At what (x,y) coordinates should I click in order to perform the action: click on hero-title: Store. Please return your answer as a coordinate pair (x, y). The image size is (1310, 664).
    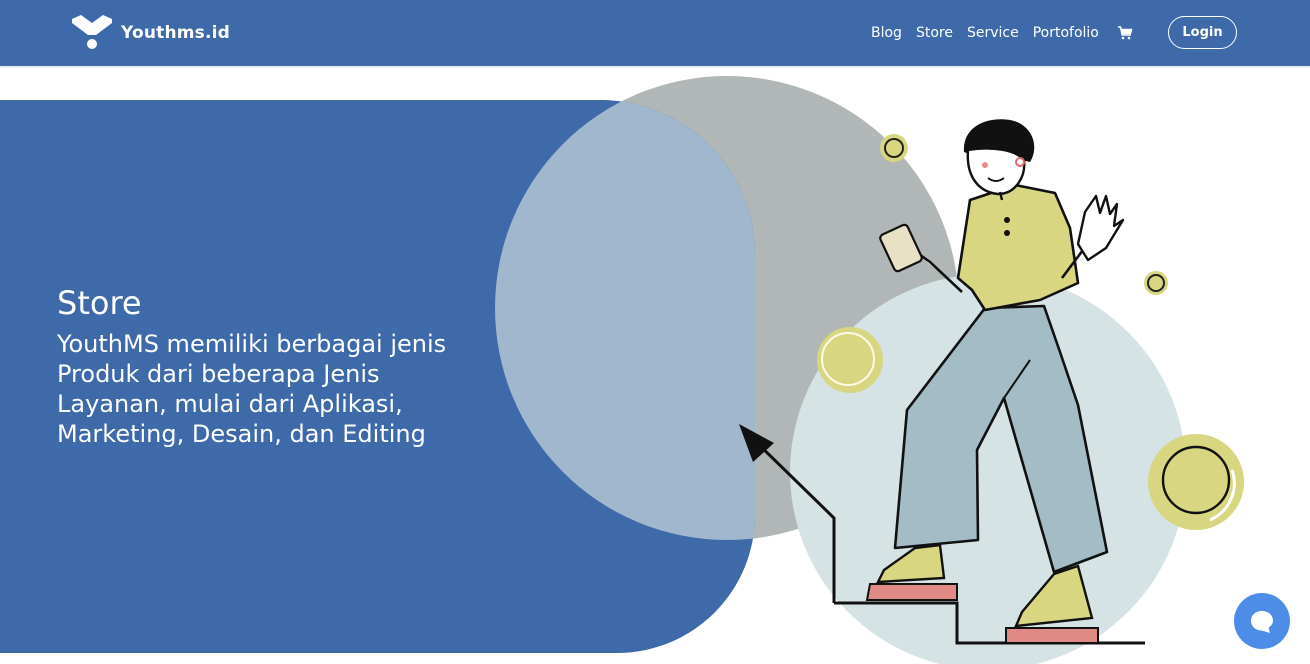
    Looking at the image, I should click on (99, 303).